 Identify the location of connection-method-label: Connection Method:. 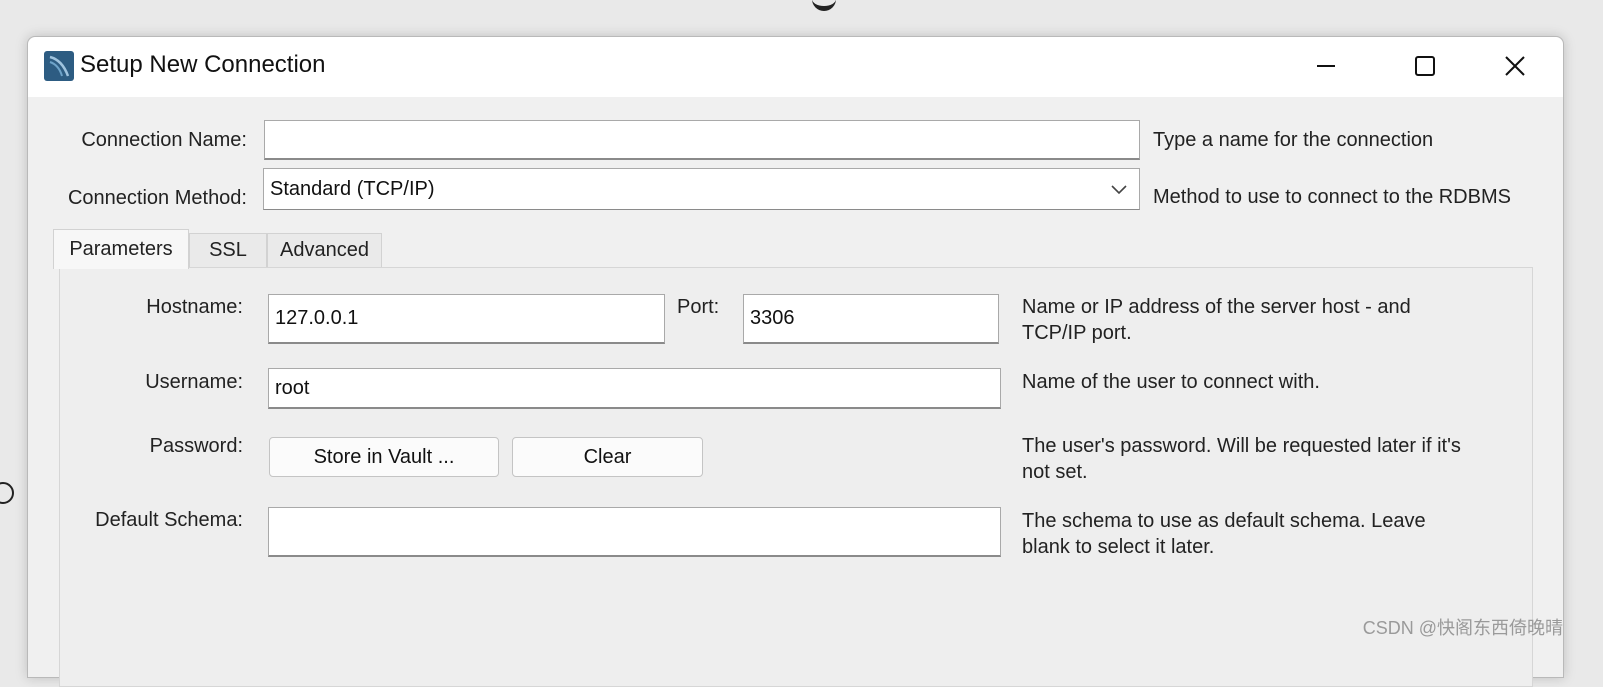
(157, 198).